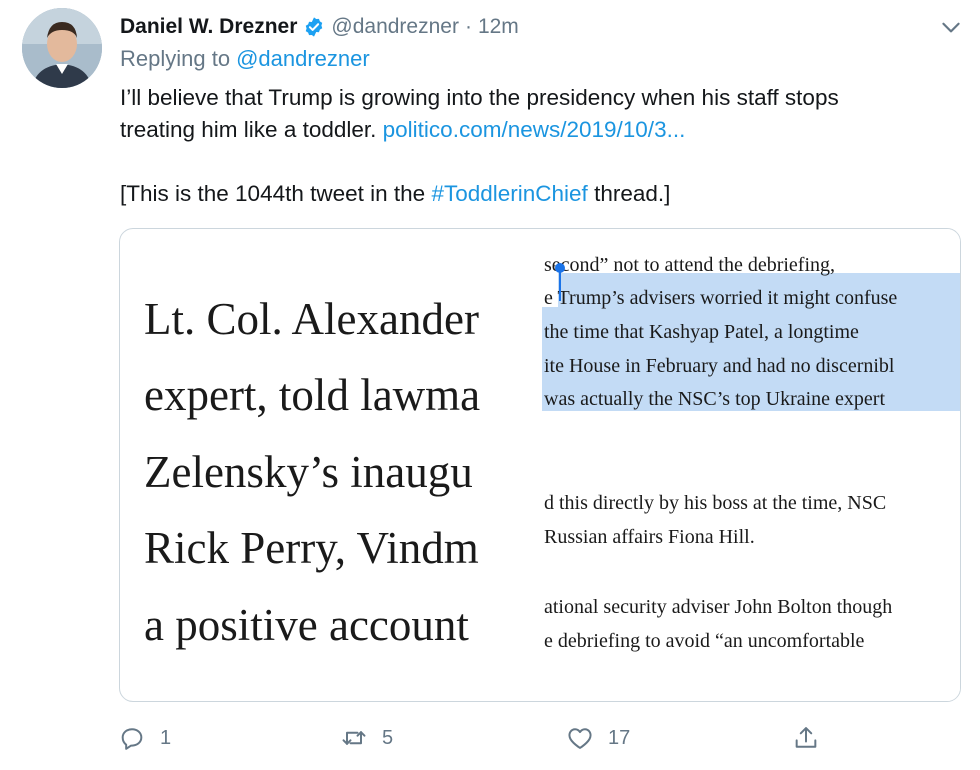 This screenshot has width=980, height=770. What do you see at coordinates (395, 27) in the screenshot?
I see `author-handle: @dandrezner` at bounding box center [395, 27].